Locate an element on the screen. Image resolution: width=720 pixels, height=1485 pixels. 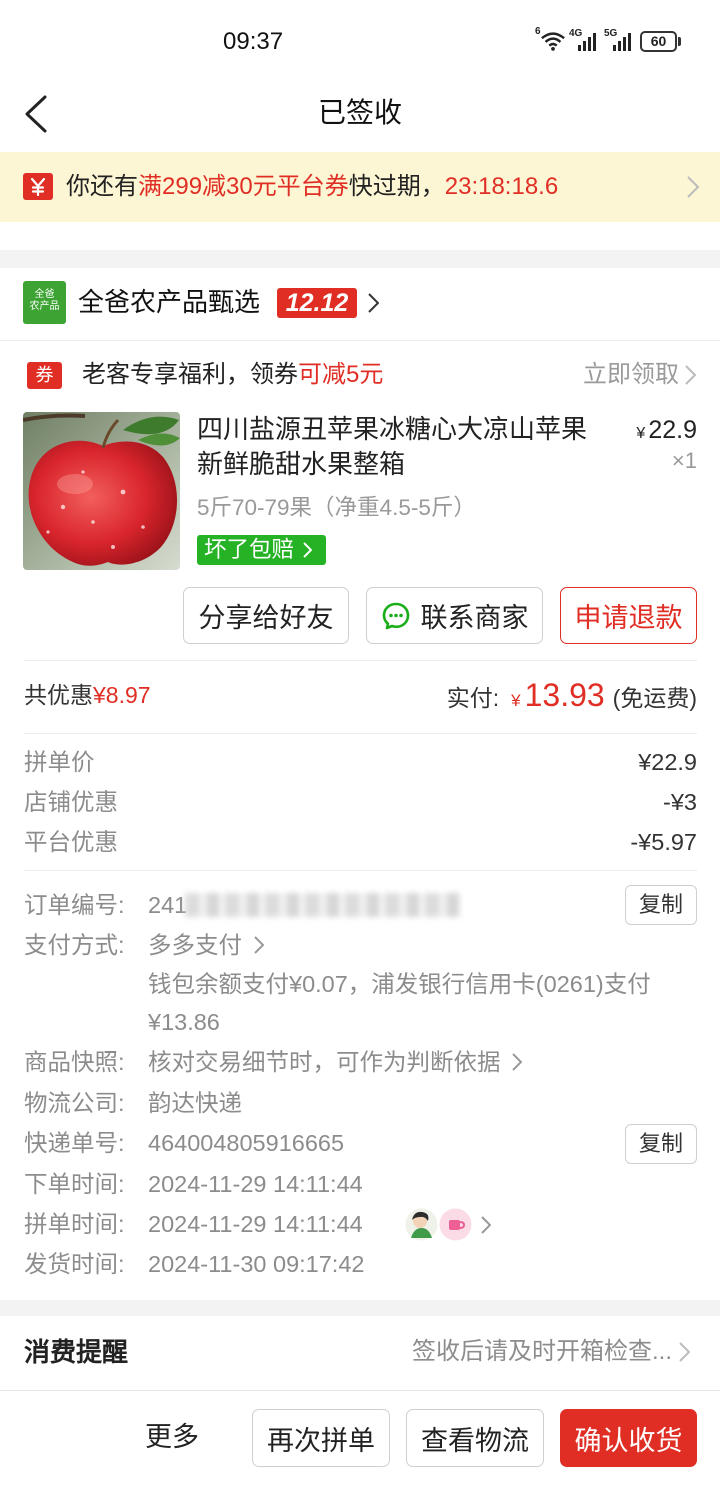
product-price: ¥22.9 is located at coordinates (666, 432).